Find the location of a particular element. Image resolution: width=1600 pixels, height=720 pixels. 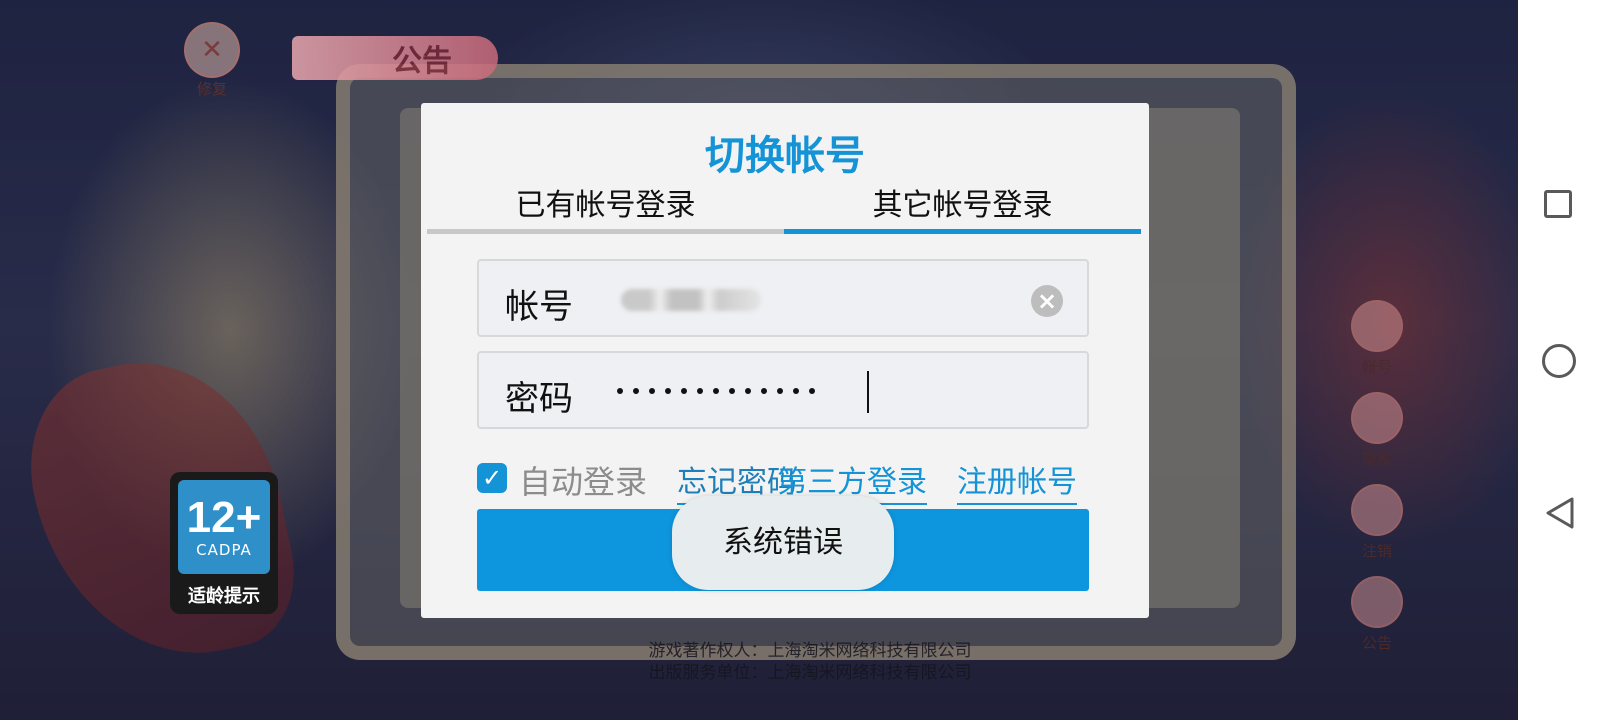

side-menu: 帐号 隐私 注销 公告 is located at coordinates (1377, 484).